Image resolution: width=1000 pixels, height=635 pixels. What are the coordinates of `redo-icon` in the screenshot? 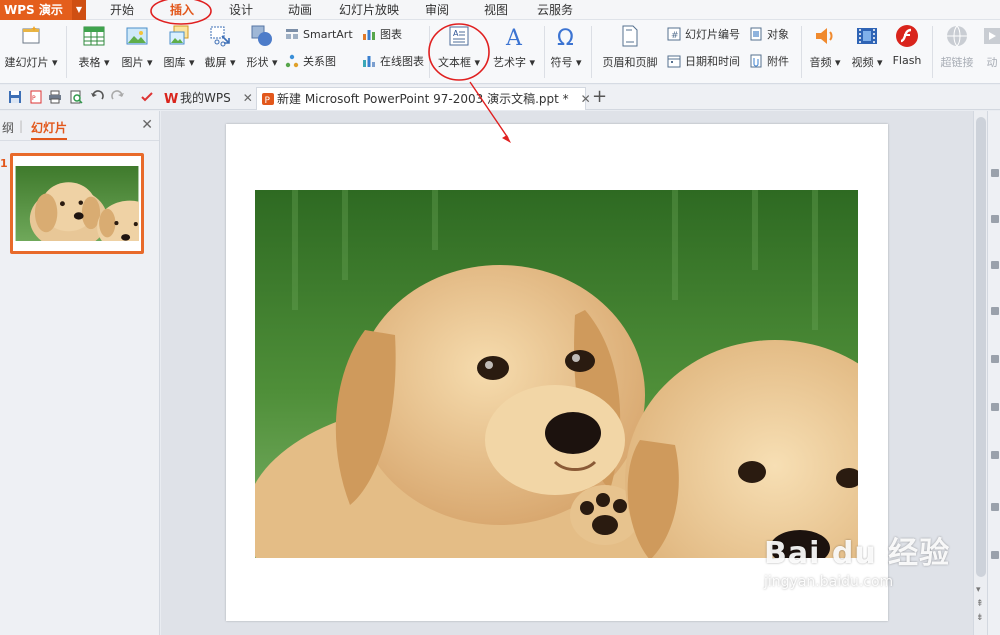 It's located at (118, 97).